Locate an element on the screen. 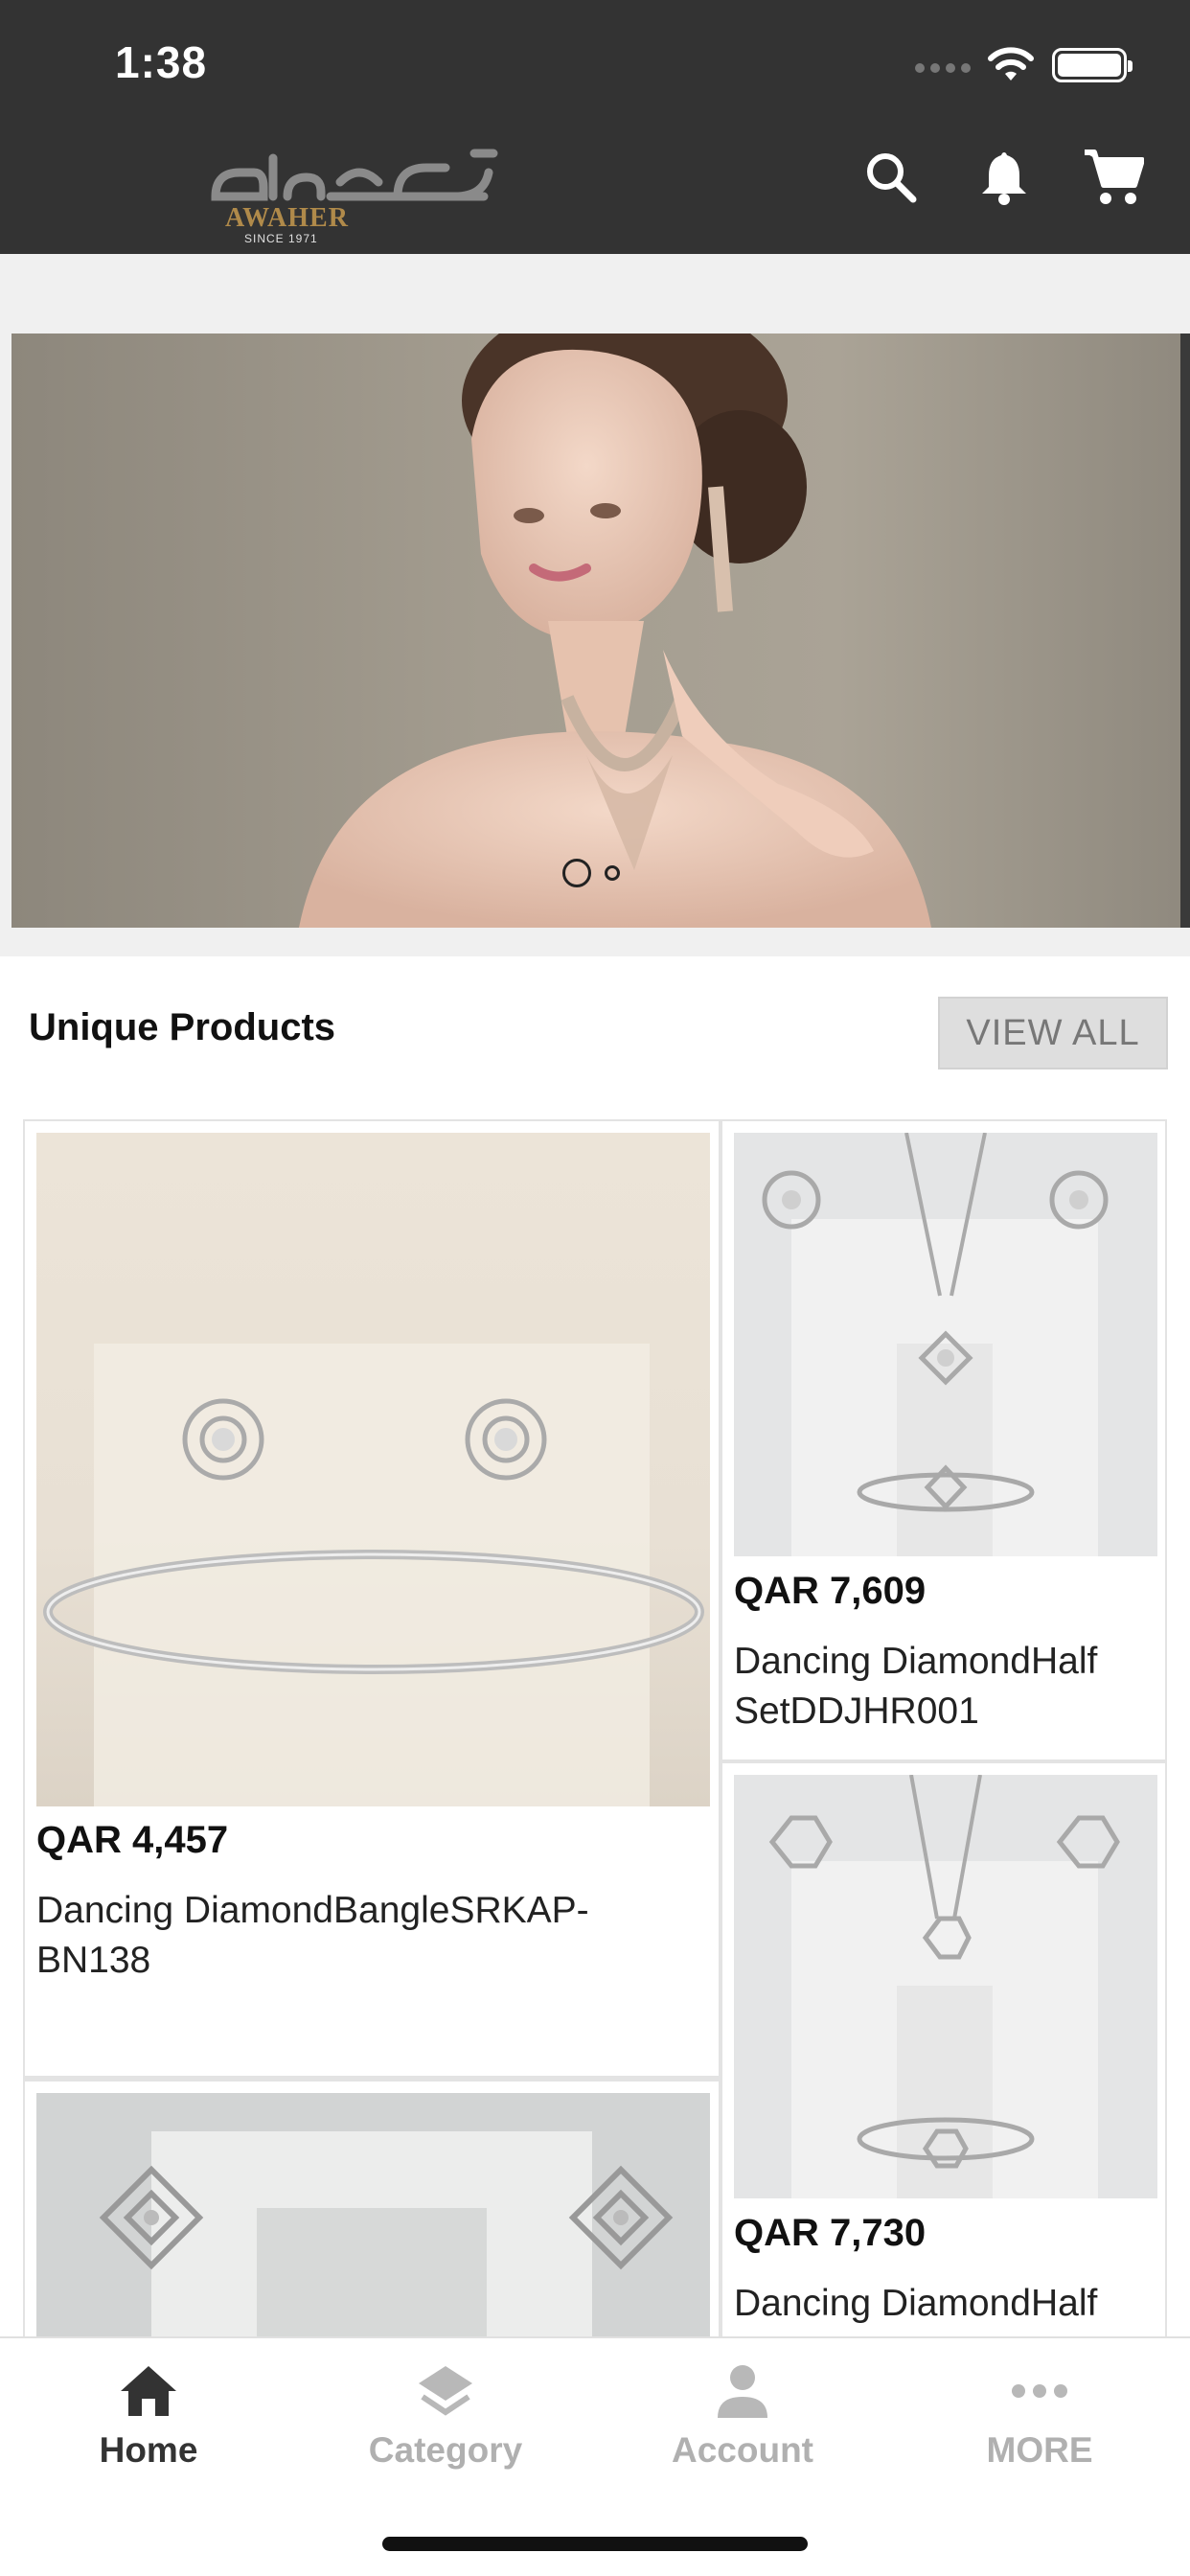 The height and width of the screenshot is (2576, 1190). status-time: 1:38 is located at coordinates (162, 62).